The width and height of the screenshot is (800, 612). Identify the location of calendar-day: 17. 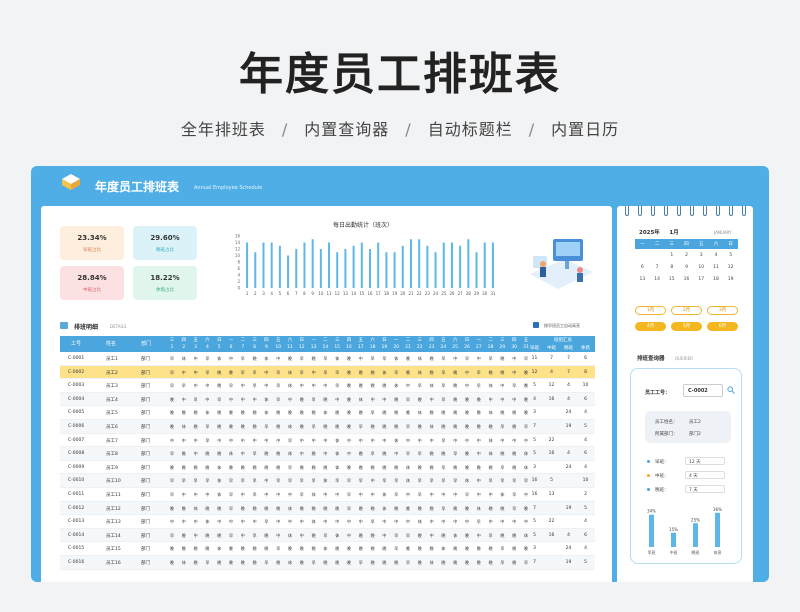
(701, 279).